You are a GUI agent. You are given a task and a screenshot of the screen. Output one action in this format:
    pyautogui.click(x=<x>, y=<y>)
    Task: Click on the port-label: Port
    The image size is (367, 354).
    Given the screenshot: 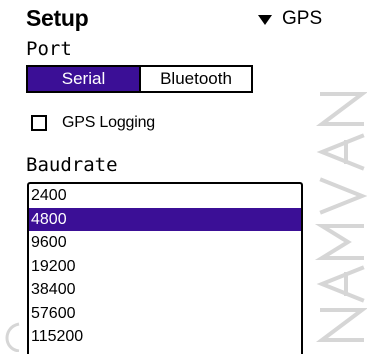 What is the action you would take?
    pyautogui.click(x=49, y=49)
    